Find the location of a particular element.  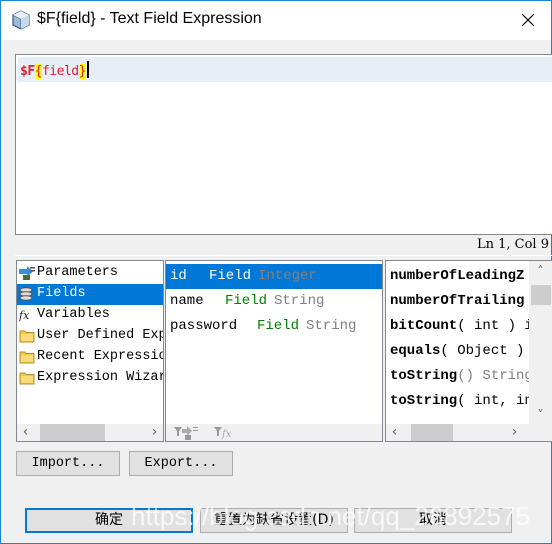

field-toolbar: fx is located at coordinates (274, 432).